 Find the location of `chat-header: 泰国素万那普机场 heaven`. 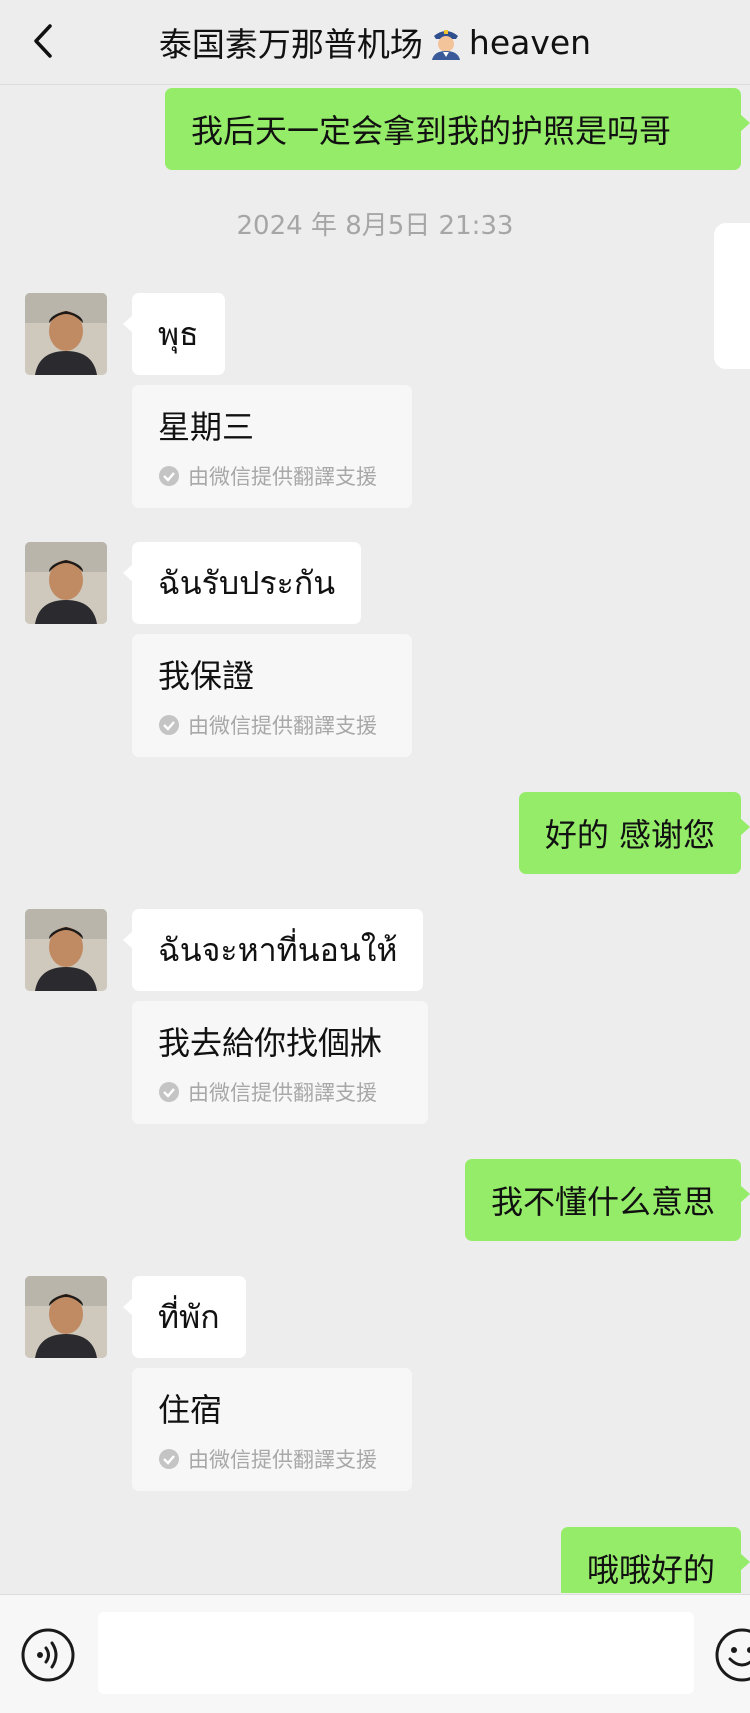

chat-header: 泰国素万那普机场 heaven is located at coordinates (375, 42).